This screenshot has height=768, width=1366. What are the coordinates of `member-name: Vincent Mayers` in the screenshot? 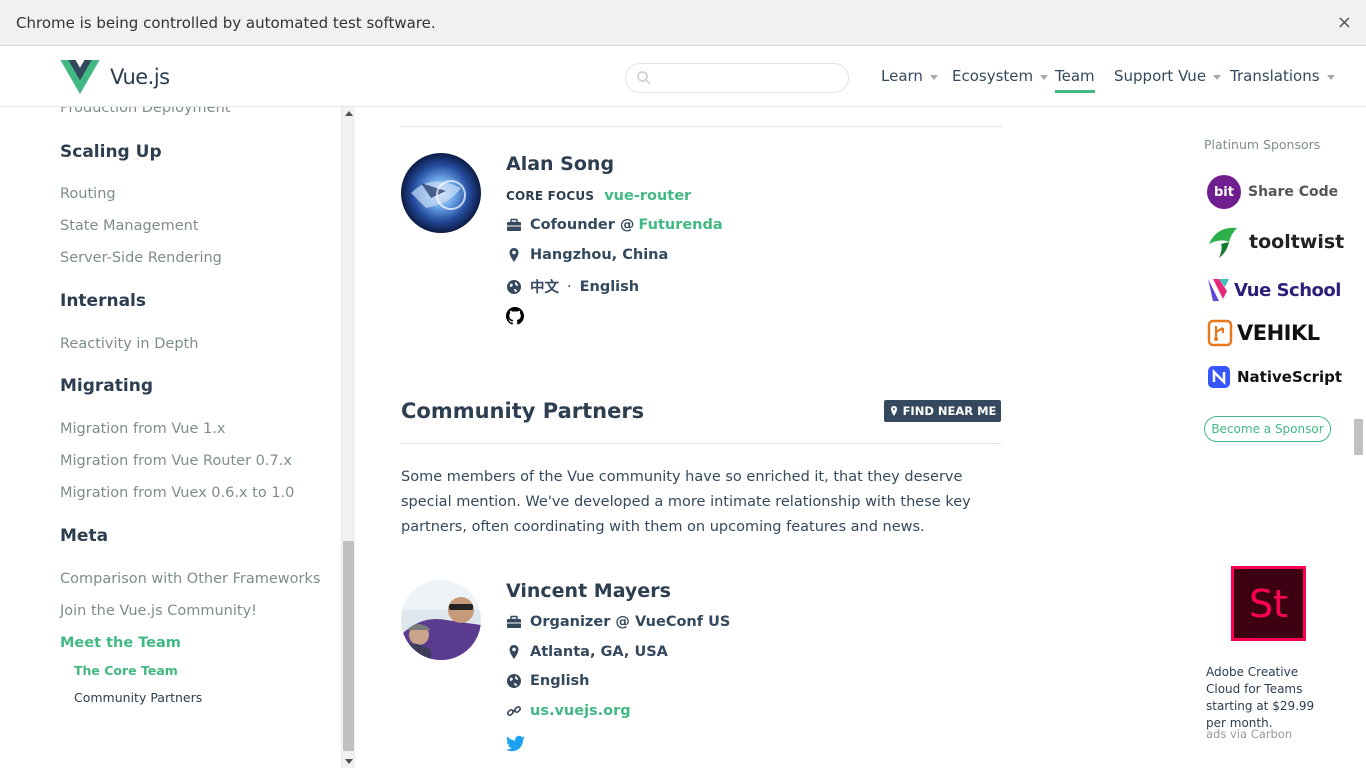 It's located at (588, 591).